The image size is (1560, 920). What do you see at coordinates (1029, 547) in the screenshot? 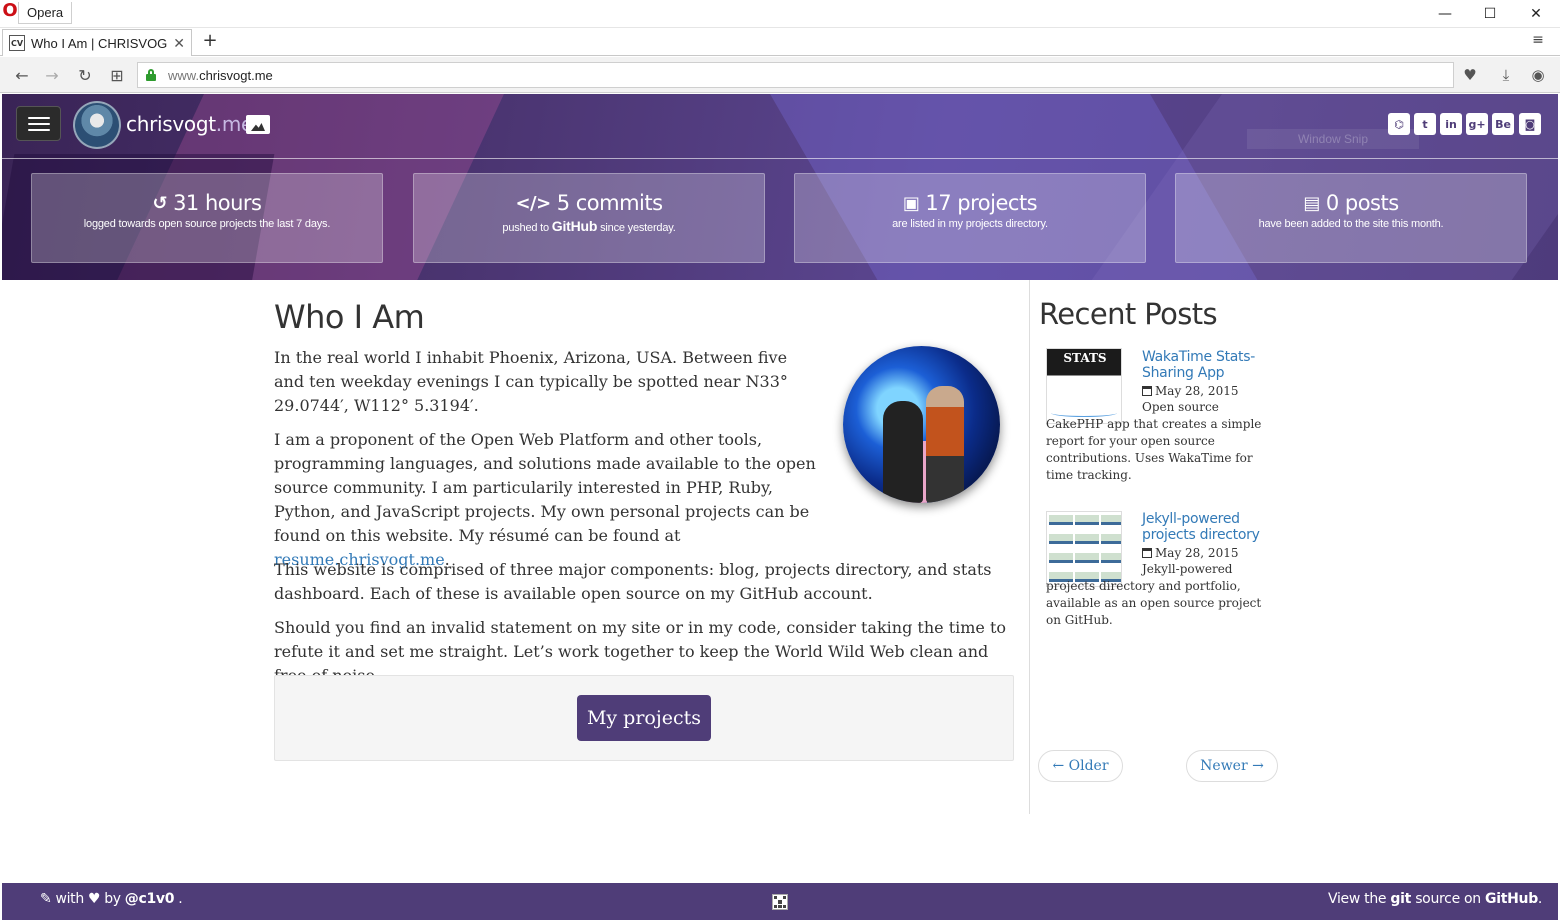
I see `sidebar-divider` at bounding box center [1029, 547].